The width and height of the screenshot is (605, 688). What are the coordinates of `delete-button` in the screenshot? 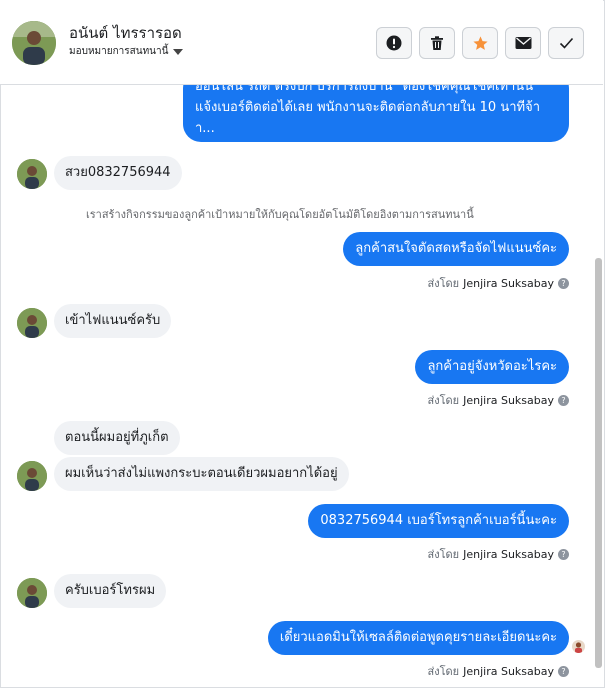 It's located at (437, 43).